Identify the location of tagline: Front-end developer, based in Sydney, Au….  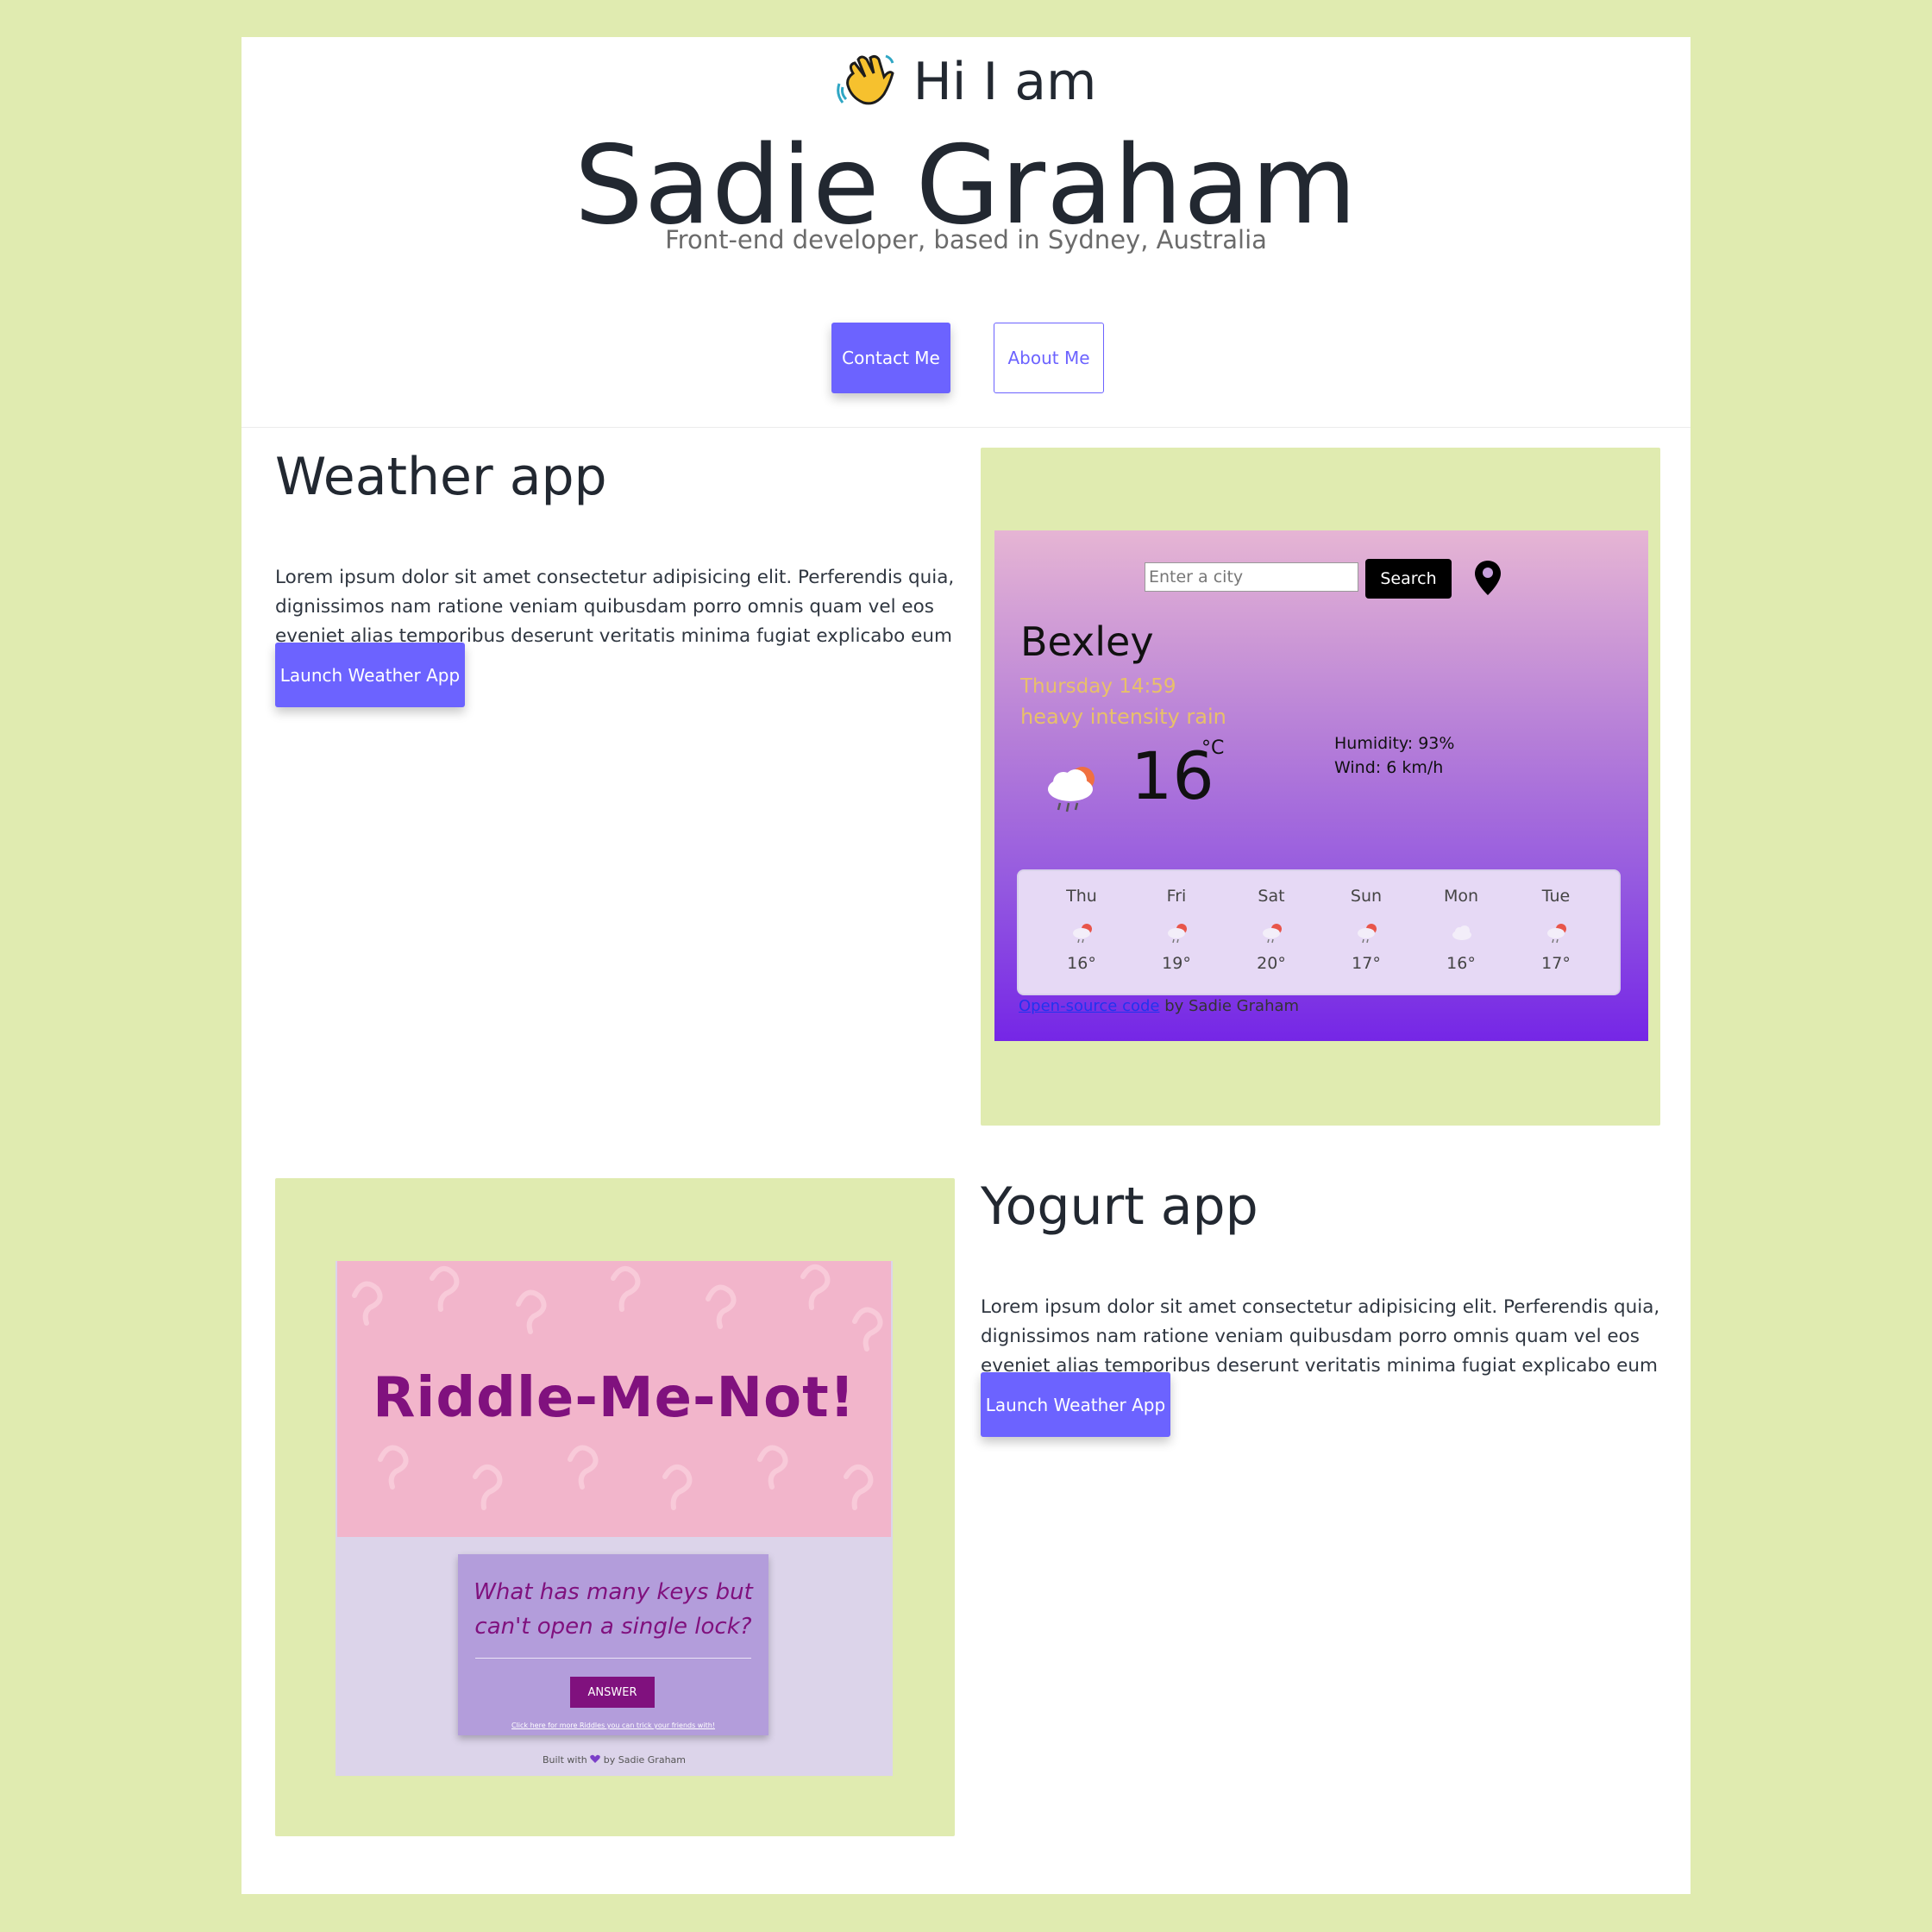
(966, 240).